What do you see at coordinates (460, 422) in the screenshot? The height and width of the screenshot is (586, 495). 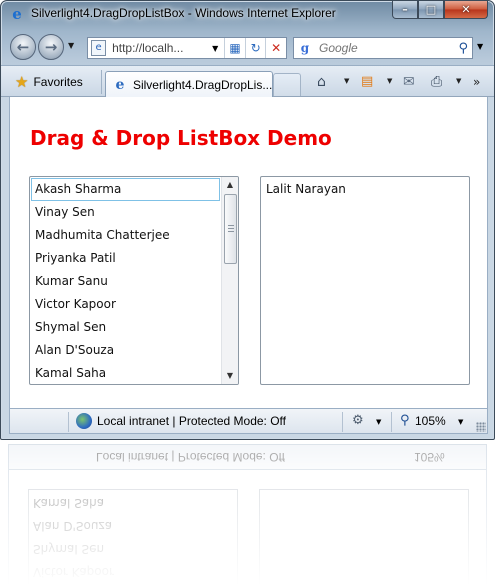 I see `zoom-dropdown-icon: ▼` at bounding box center [460, 422].